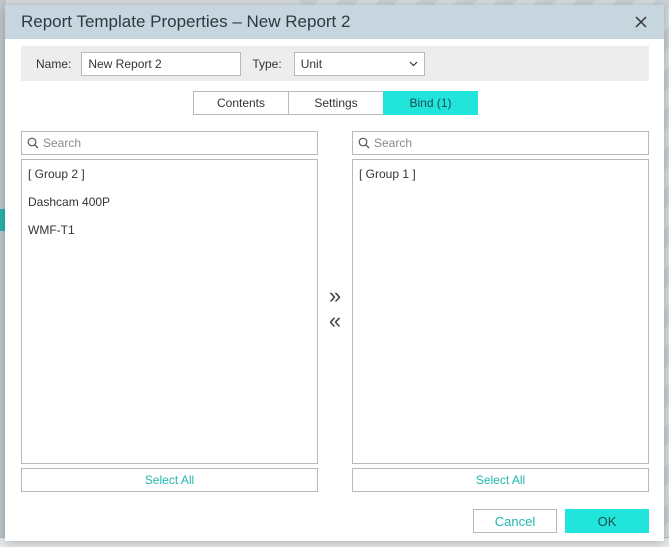  I want to click on tab-bind: Bind (1), so click(430, 103).